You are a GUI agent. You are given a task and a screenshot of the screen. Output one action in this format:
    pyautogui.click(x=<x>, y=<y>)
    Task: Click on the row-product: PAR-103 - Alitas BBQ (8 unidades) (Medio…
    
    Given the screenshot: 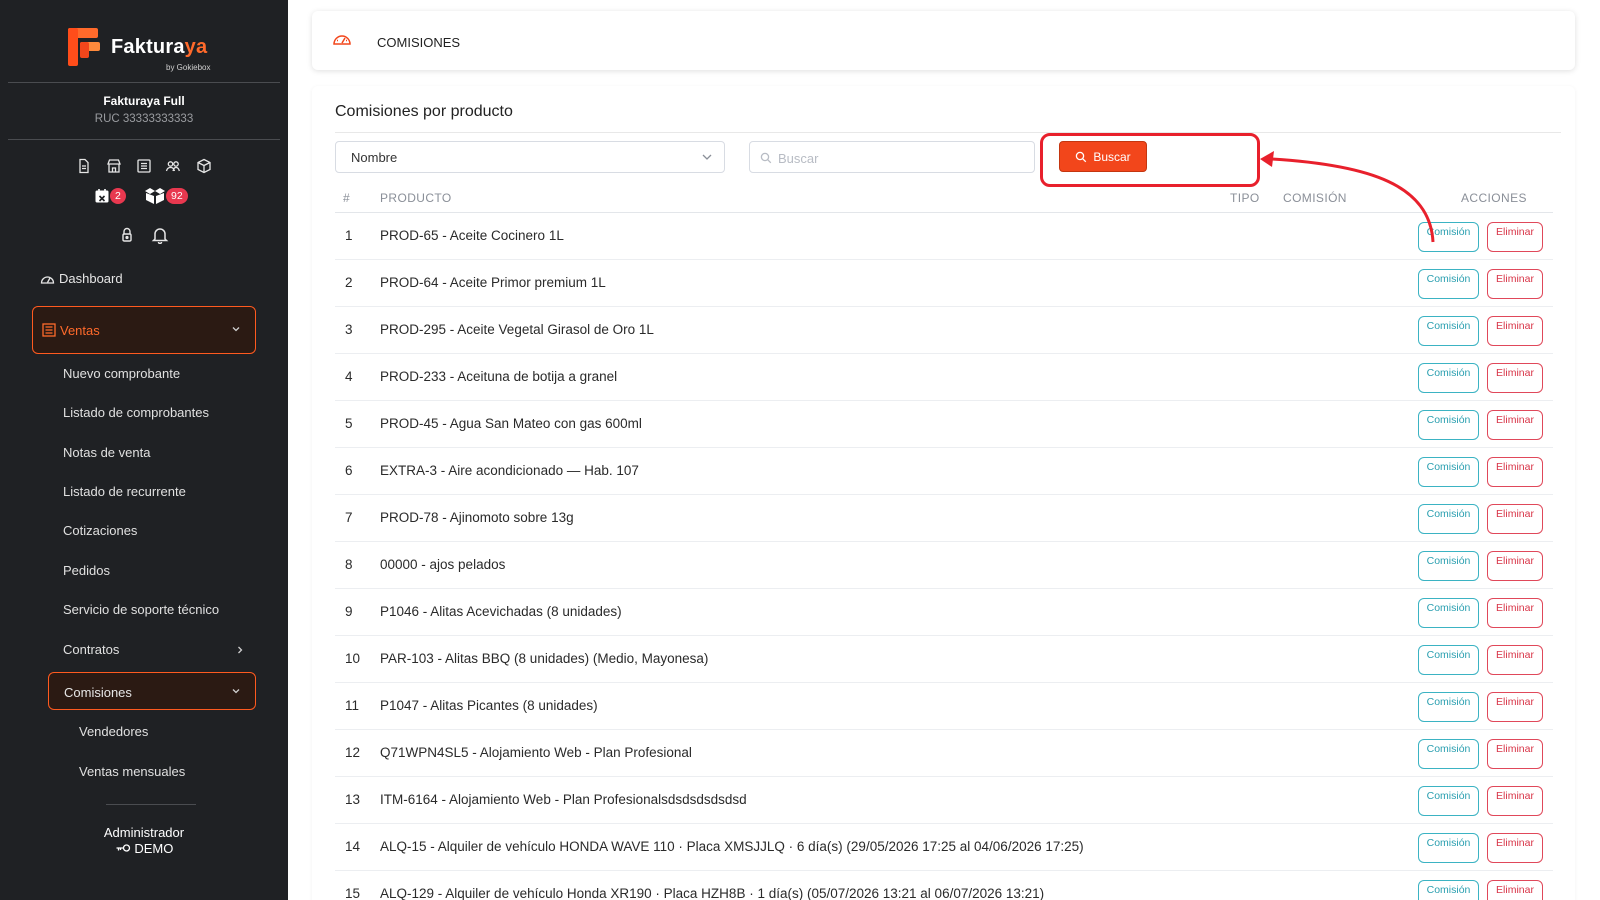 What is the action you would take?
    pyautogui.click(x=544, y=658)
    